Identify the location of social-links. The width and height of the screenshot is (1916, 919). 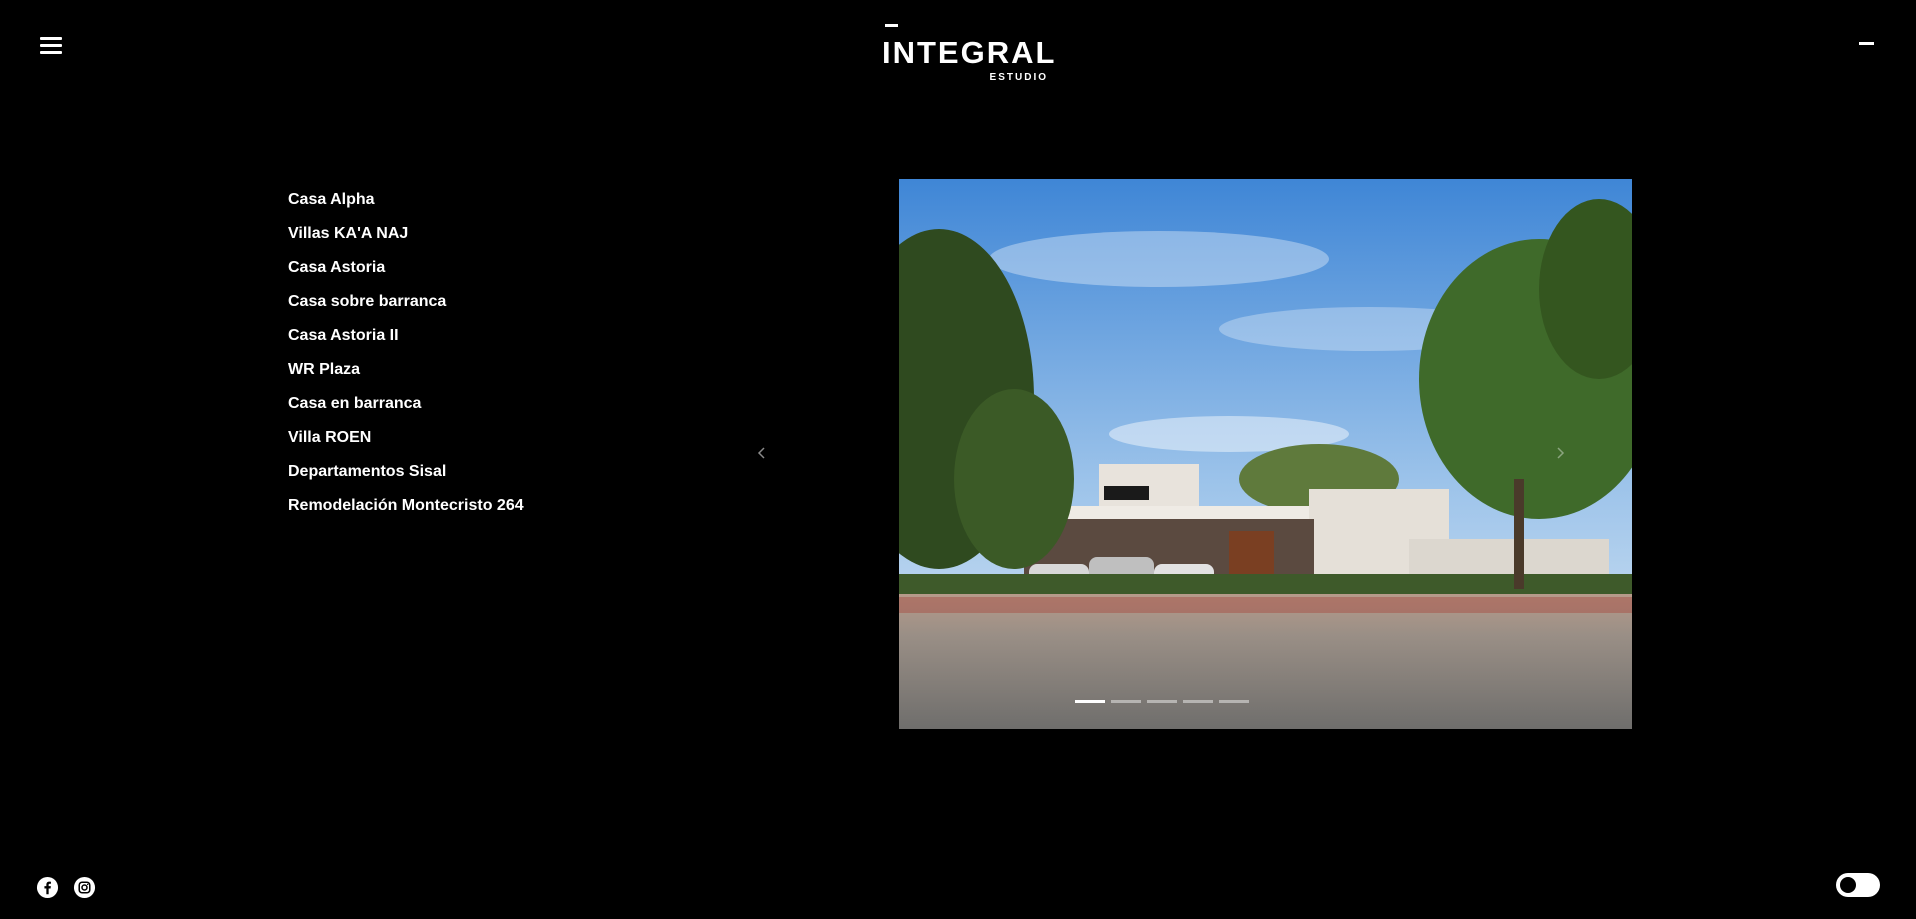
(66, 887).